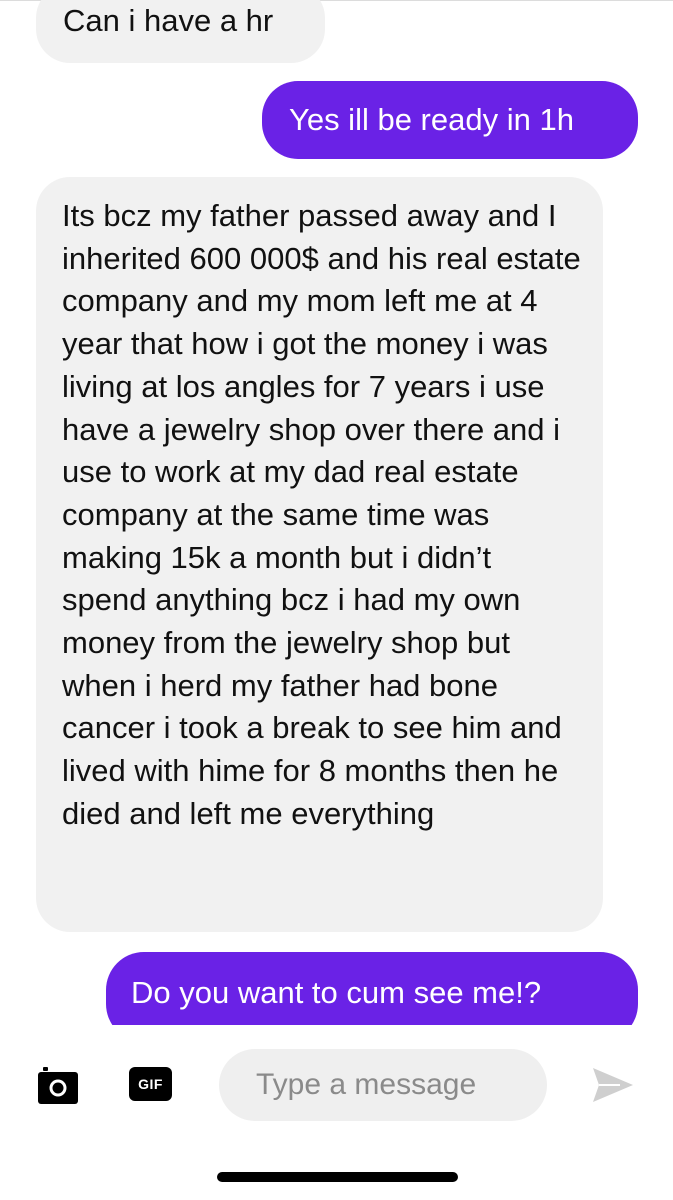 Image resolution: width=673 pixels, height=1200 pixels. Describe the element at coordinates (168, 20) in the screenshot. I see `message-text: Can i have a hr` at that location.